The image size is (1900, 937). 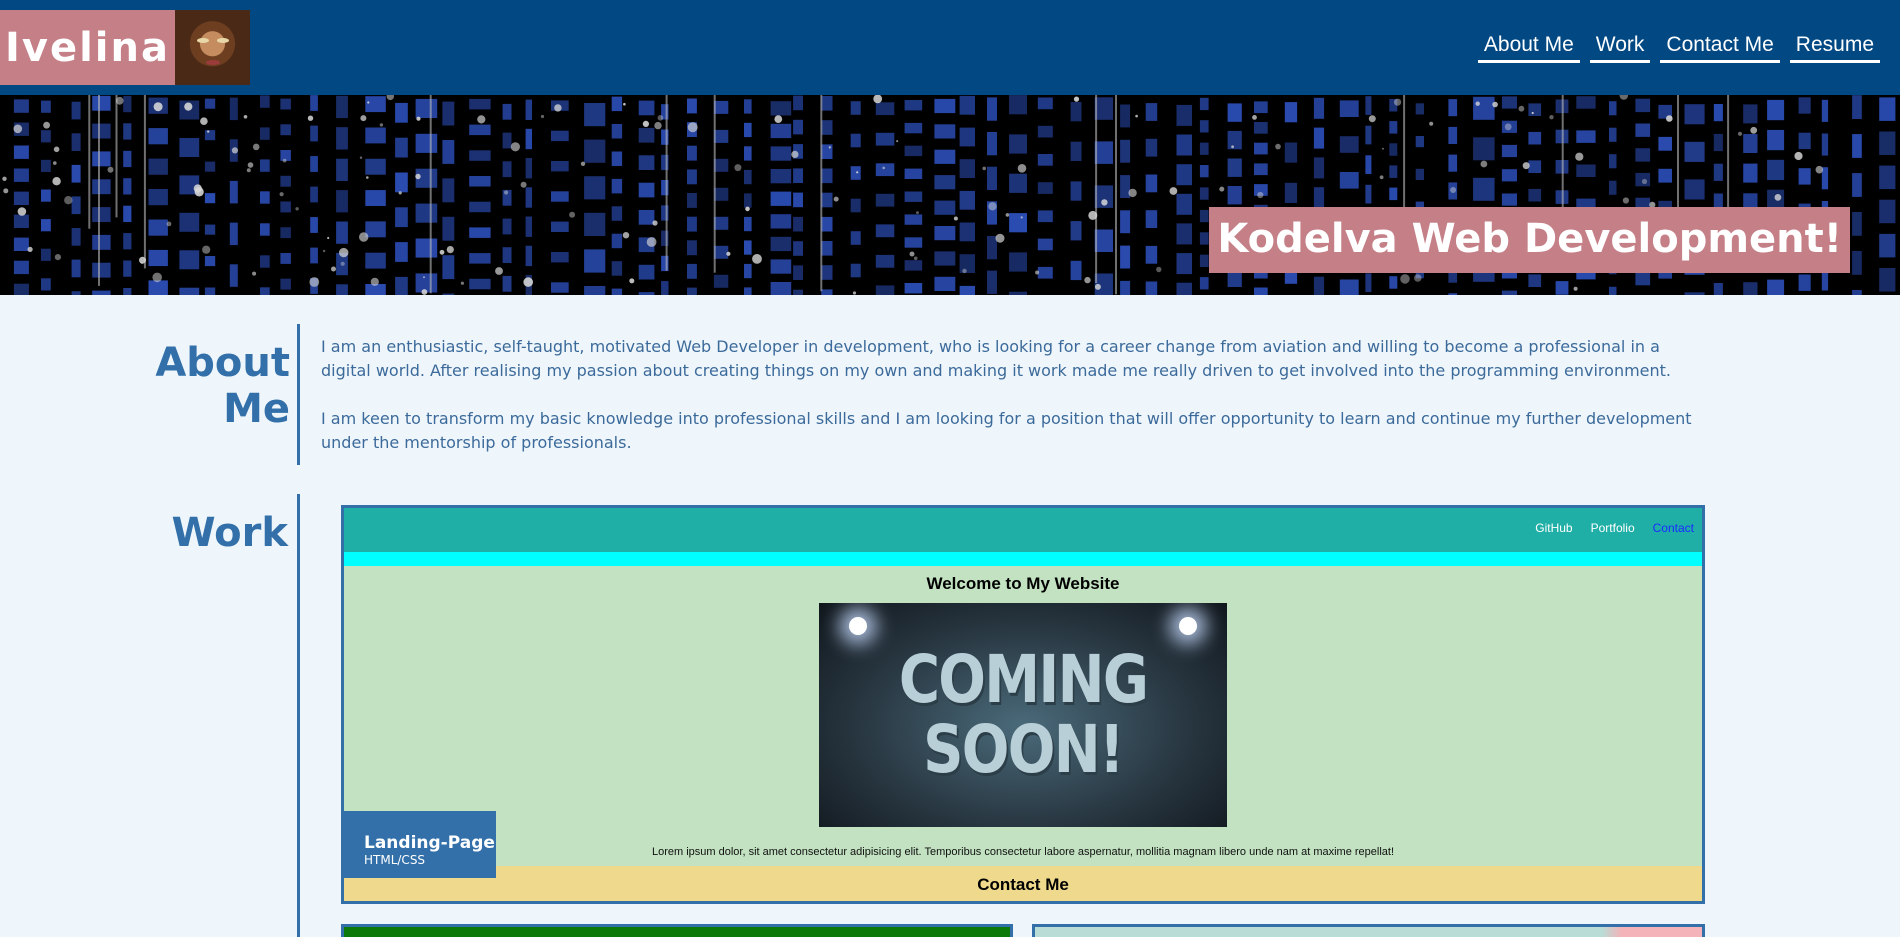 I want to click on nav-about-me: About Me, so click(x=1528, y=47).